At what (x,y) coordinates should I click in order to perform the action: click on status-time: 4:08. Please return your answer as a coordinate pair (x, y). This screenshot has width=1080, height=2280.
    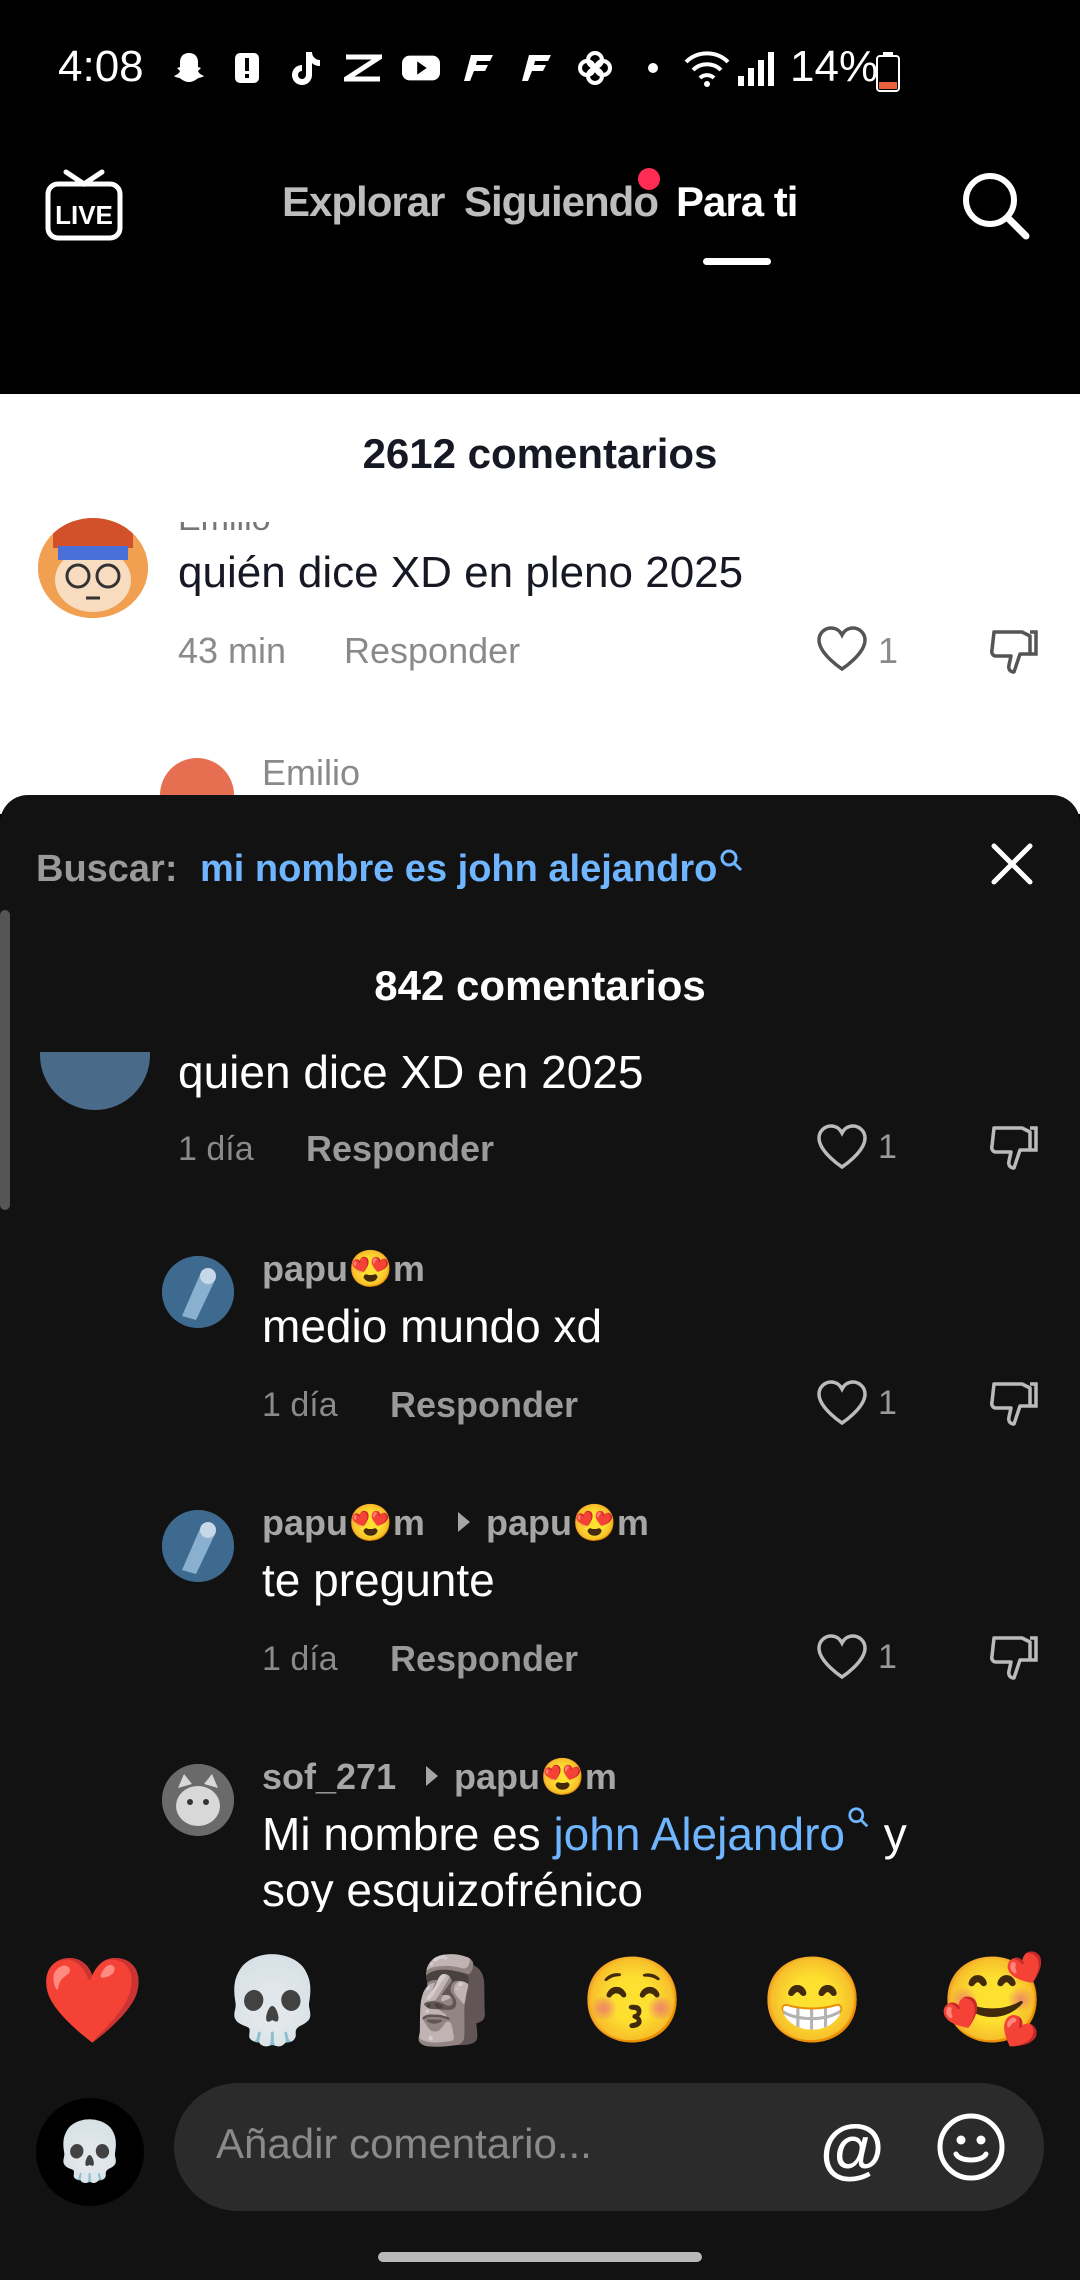
    Looking at the image, I should click on (101, 66).